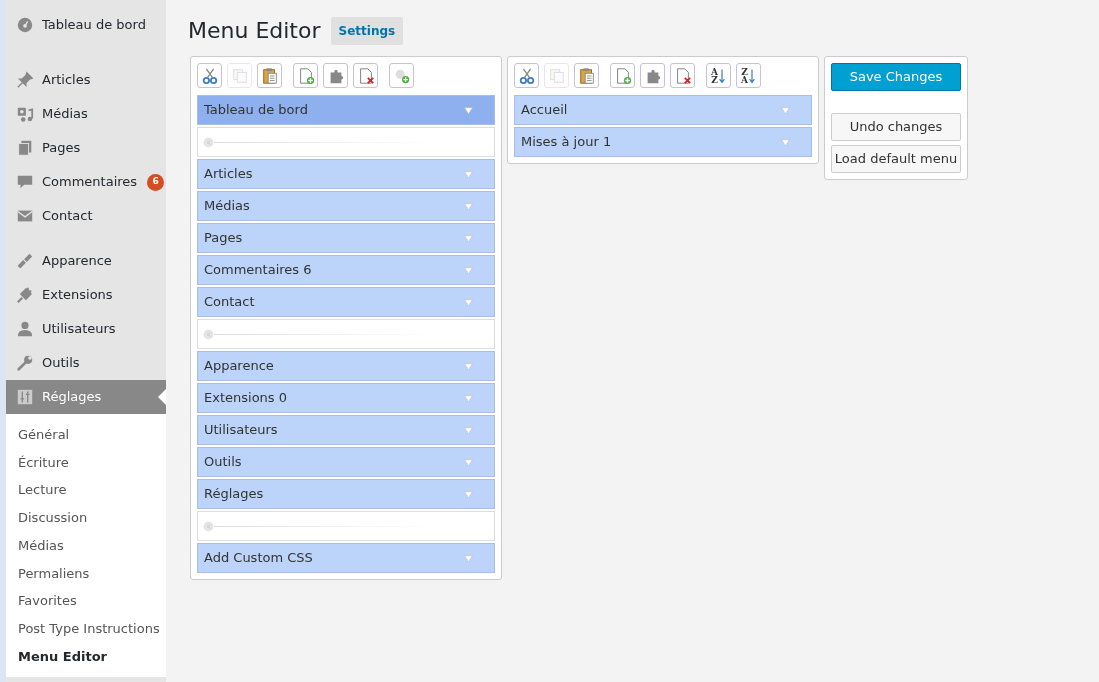 The image size is (1099, 682). I want to click on sliders-icon, so click(25, 397).